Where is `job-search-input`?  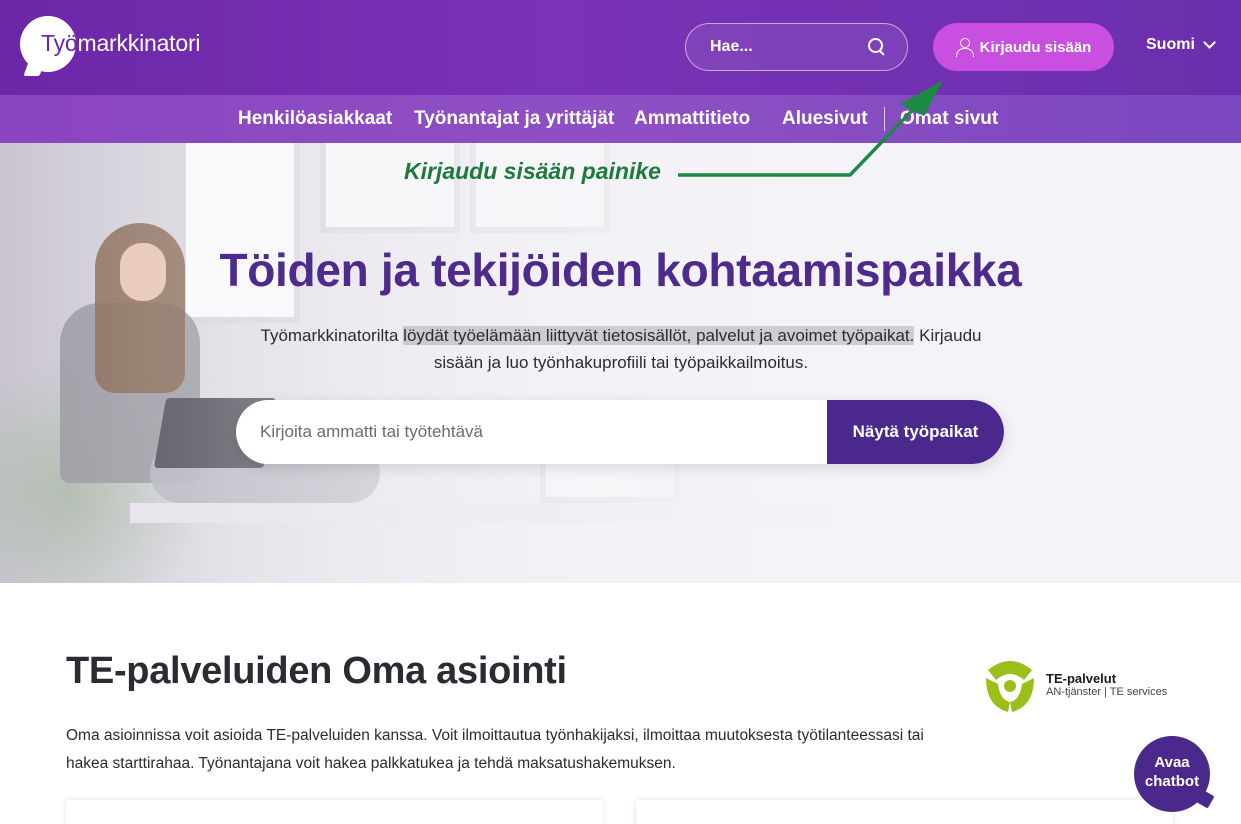 job-search-input is located at coordinates (531, 432).